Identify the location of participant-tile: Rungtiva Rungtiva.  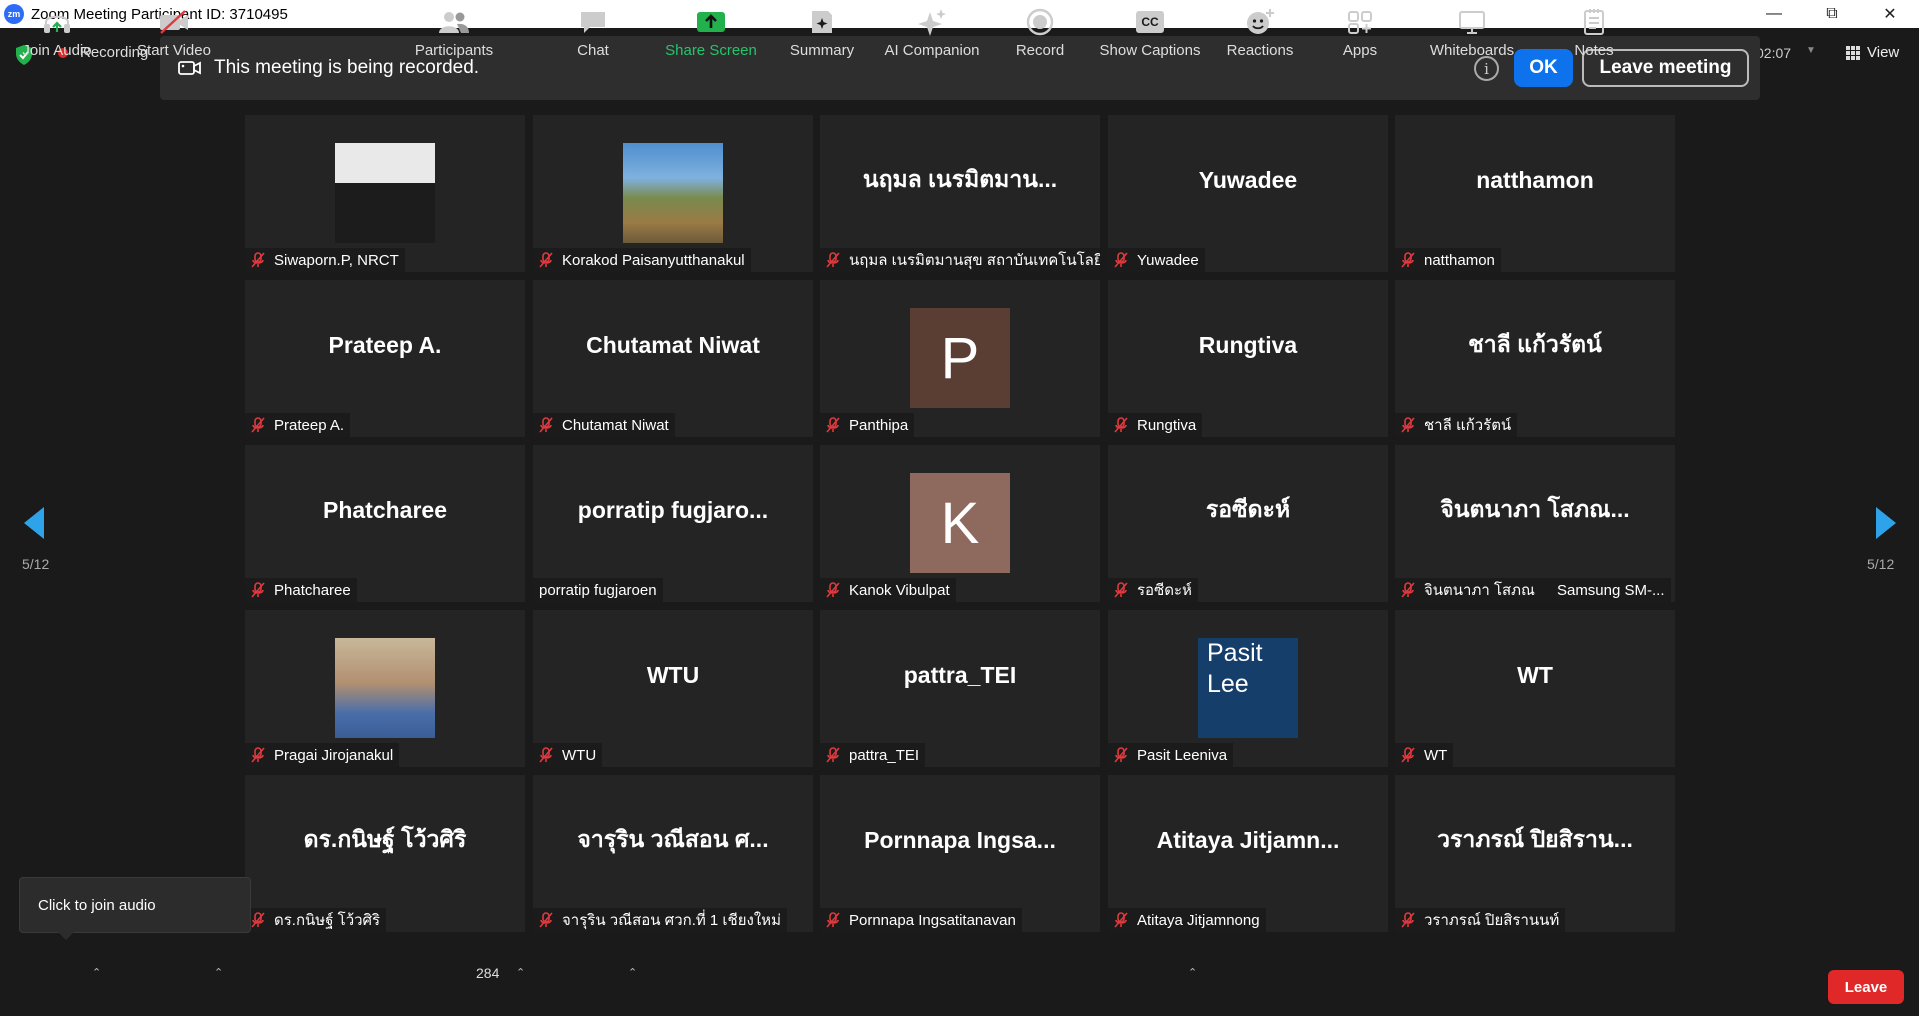
(1248, 358).